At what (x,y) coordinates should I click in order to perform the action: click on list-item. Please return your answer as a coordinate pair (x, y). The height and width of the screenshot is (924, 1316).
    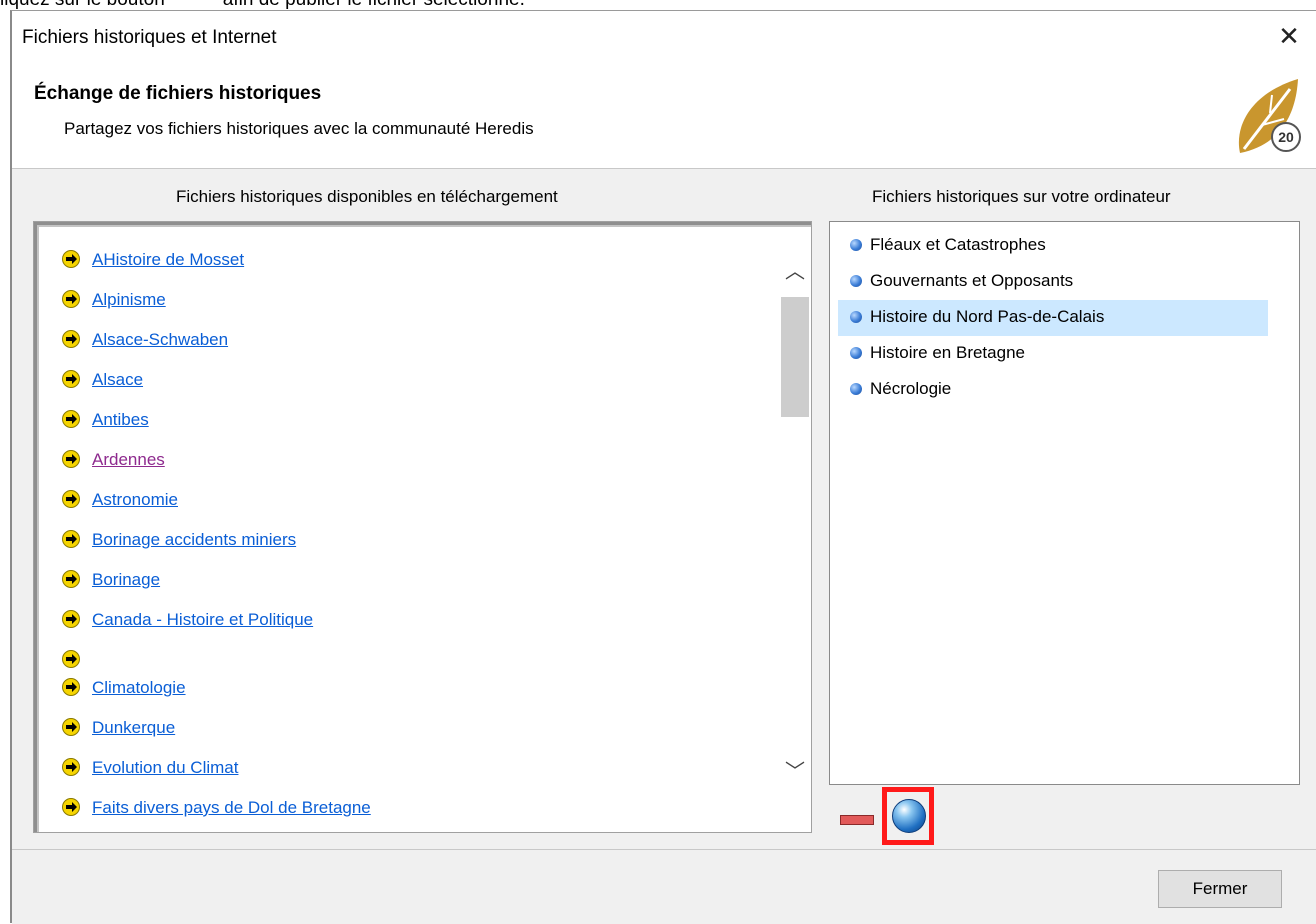
    Looking at the image, I should click on (412, 662).